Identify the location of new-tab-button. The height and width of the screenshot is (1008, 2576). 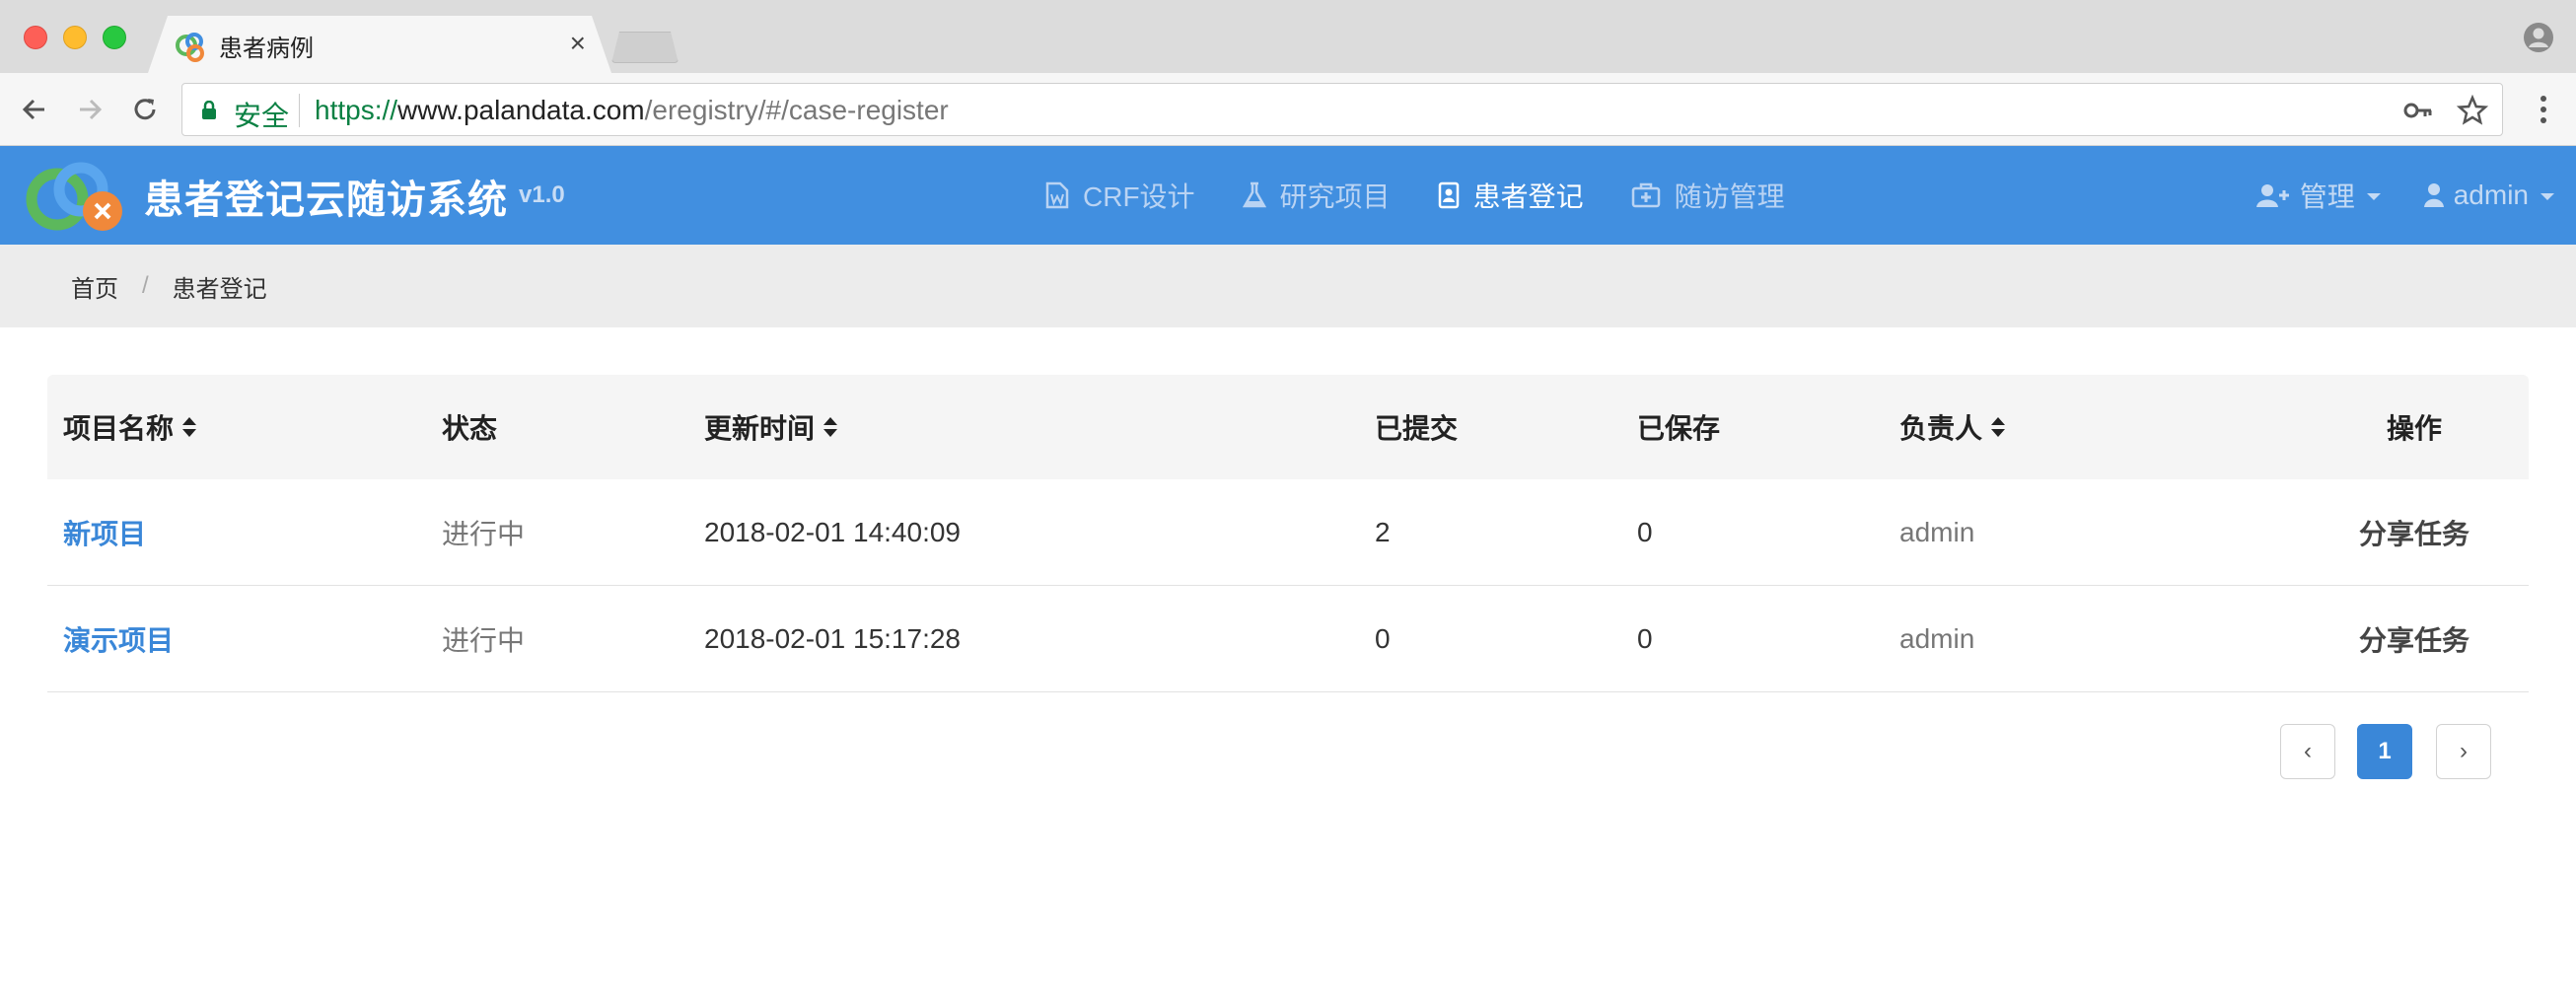
(645, 47).